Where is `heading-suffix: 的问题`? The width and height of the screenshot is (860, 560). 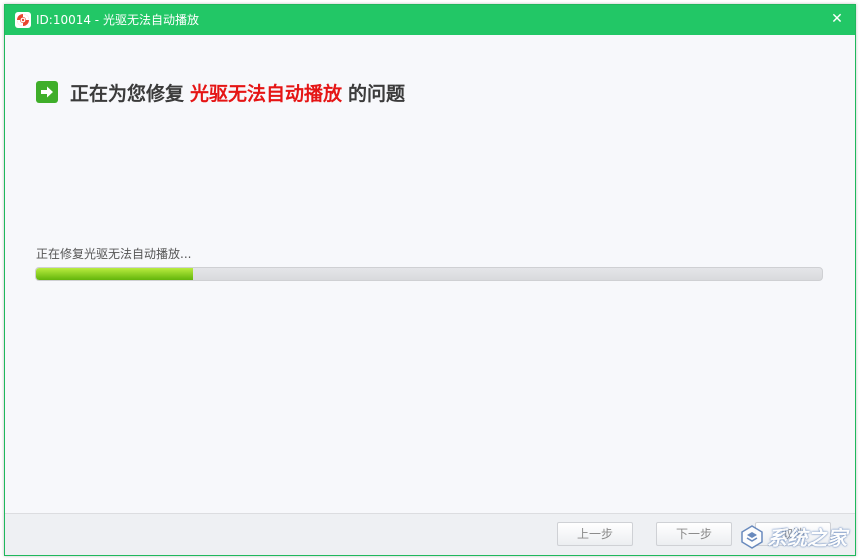
heading-suffix: 的问题 is located at coordinates (377, 93).